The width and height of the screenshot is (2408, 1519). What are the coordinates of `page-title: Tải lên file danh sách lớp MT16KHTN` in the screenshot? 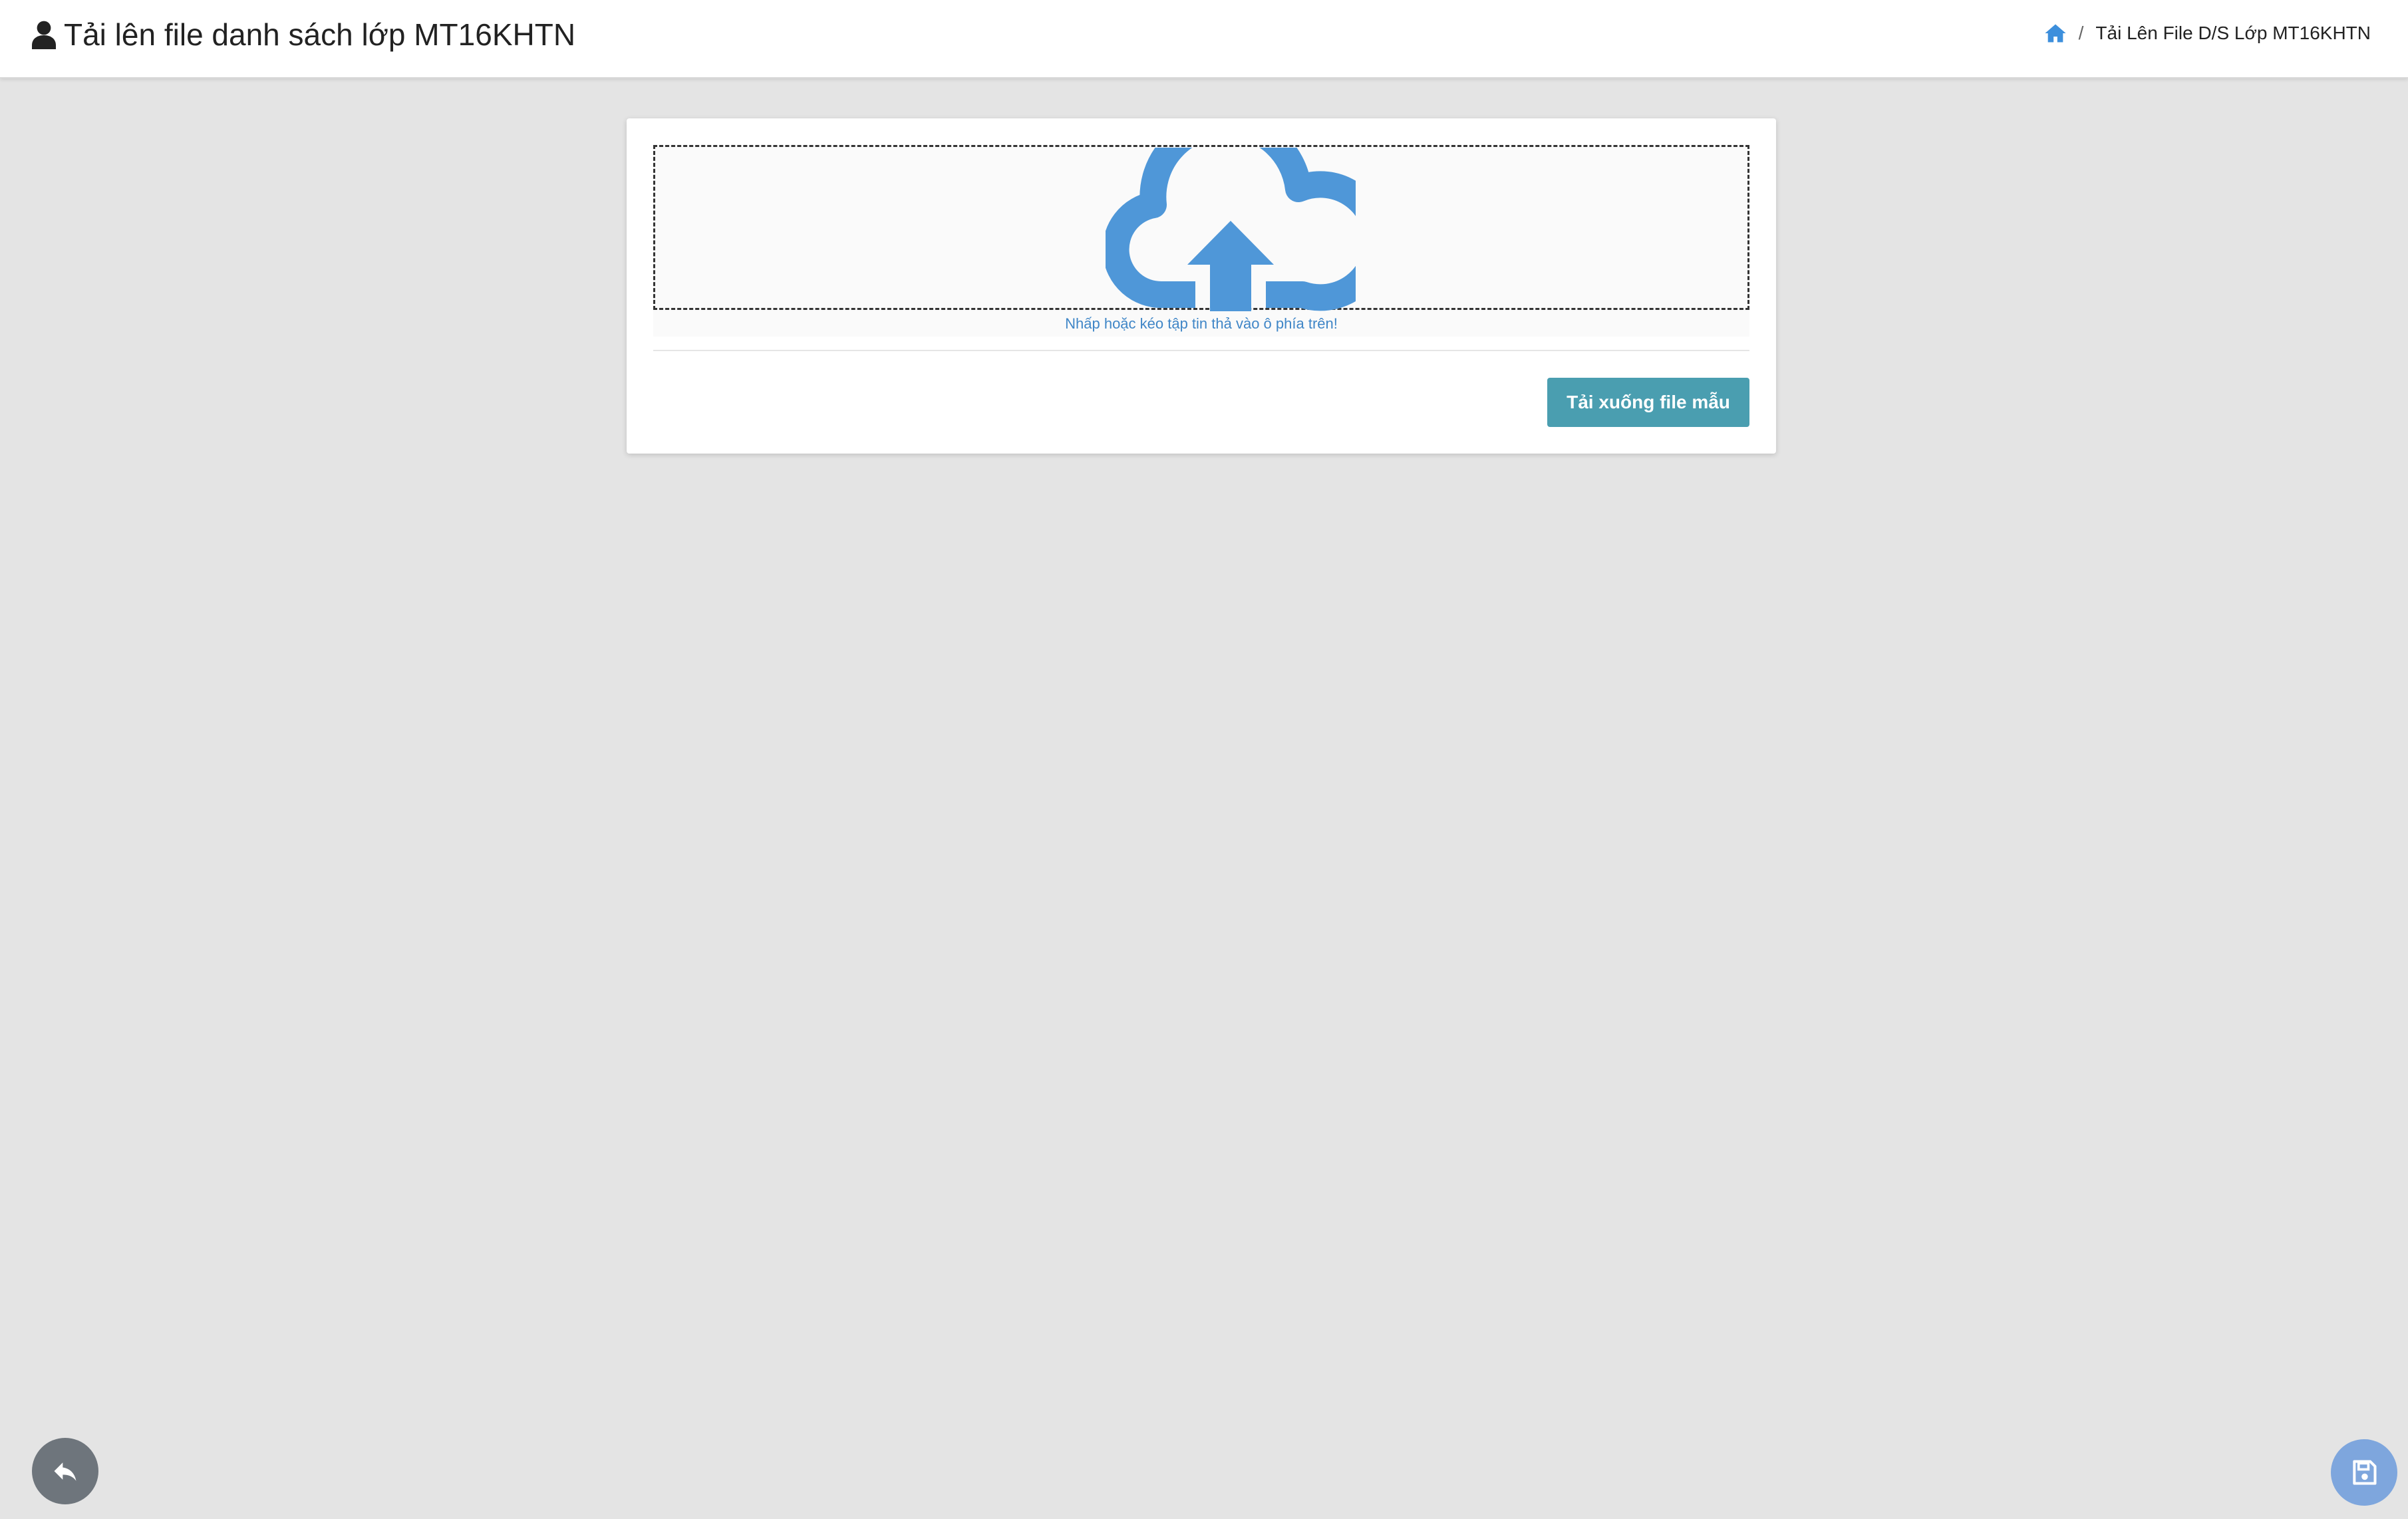 It's located at (303, 35).